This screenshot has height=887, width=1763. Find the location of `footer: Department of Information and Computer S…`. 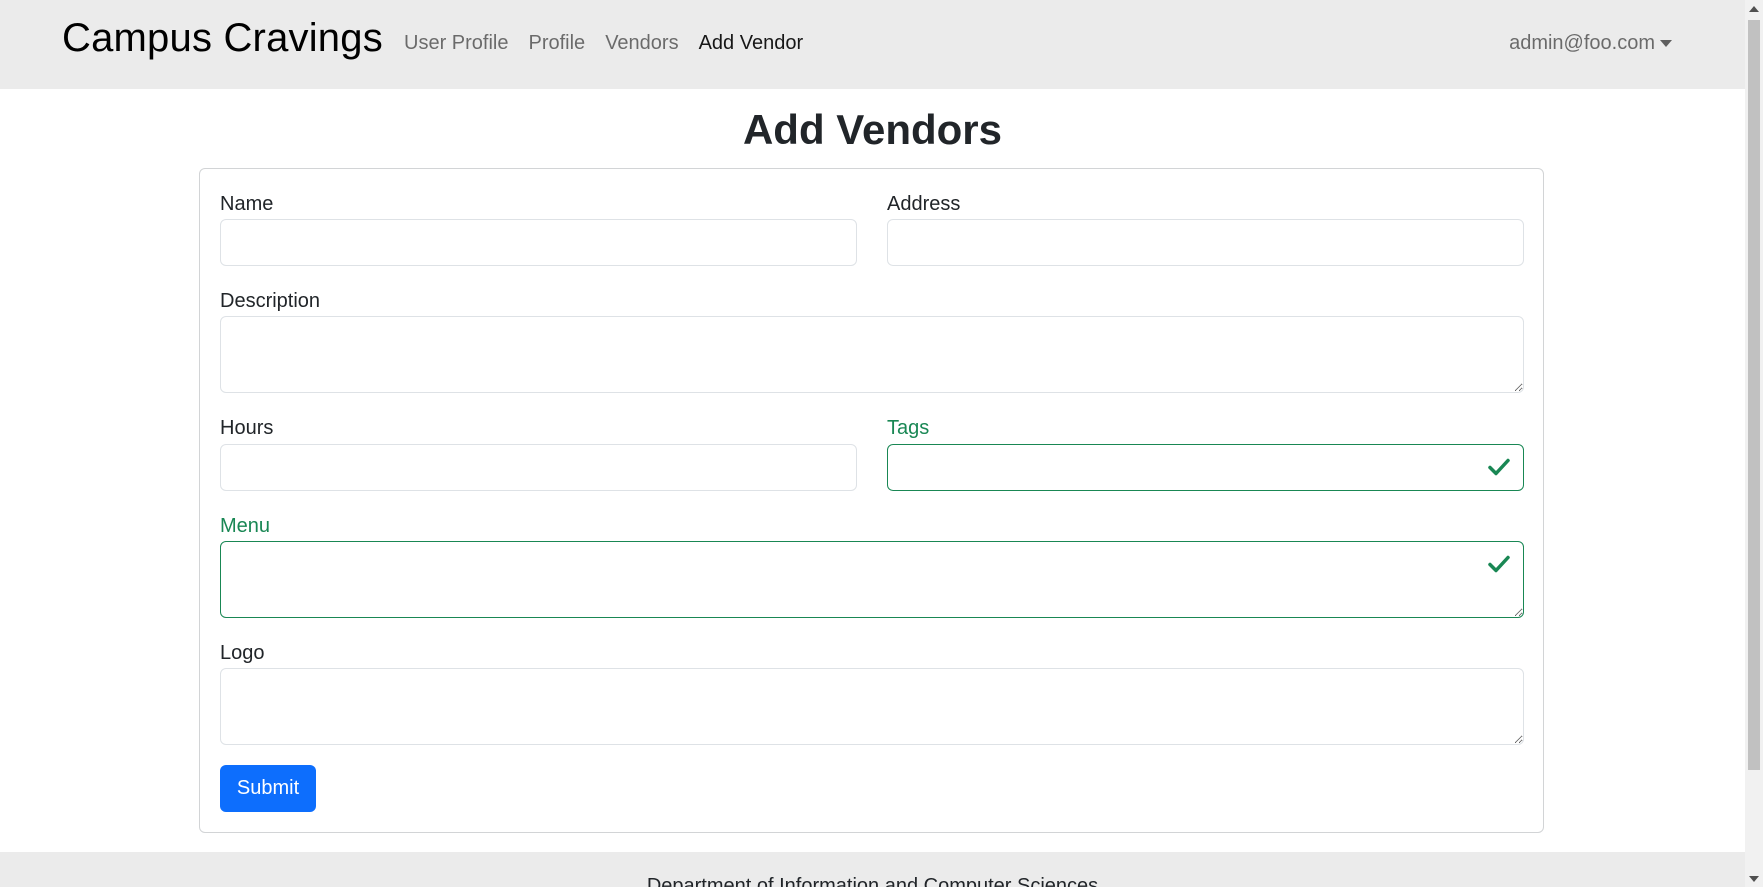

footer: Department of Information and Computer S… is located at coordinates (872, 869).